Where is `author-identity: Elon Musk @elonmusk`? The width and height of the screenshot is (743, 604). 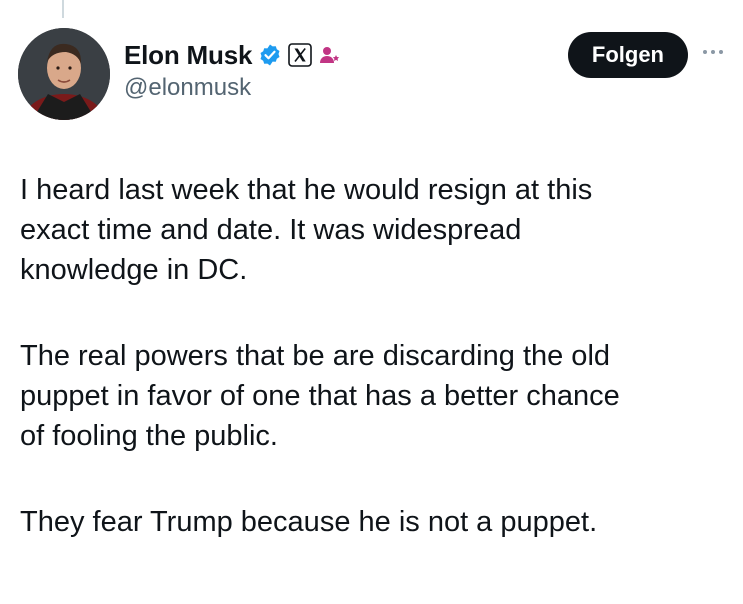 author-identity: Elon Musk @elonmusk is located at coordinates (233, 70).